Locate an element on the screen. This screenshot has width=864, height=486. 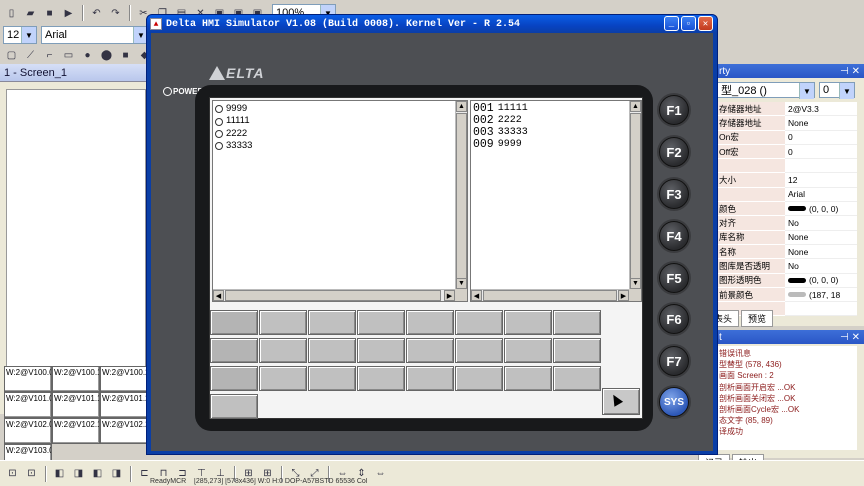
function-key-f4: F4 is located at coordinates (674, 236).